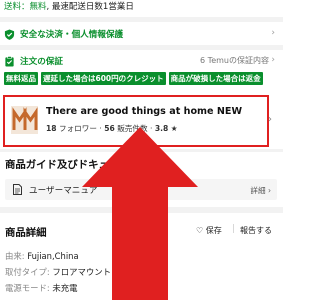 The image size is (320, 300). I want to click on shipping-free-label: 送料：無料, so click(25, 7).